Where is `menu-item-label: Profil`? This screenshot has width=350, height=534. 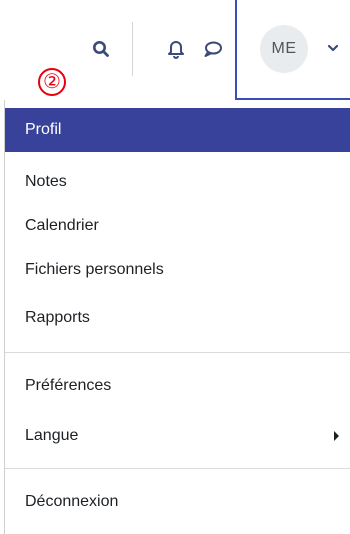
menu-item-label: Profil is located at coordinates (43, 129).